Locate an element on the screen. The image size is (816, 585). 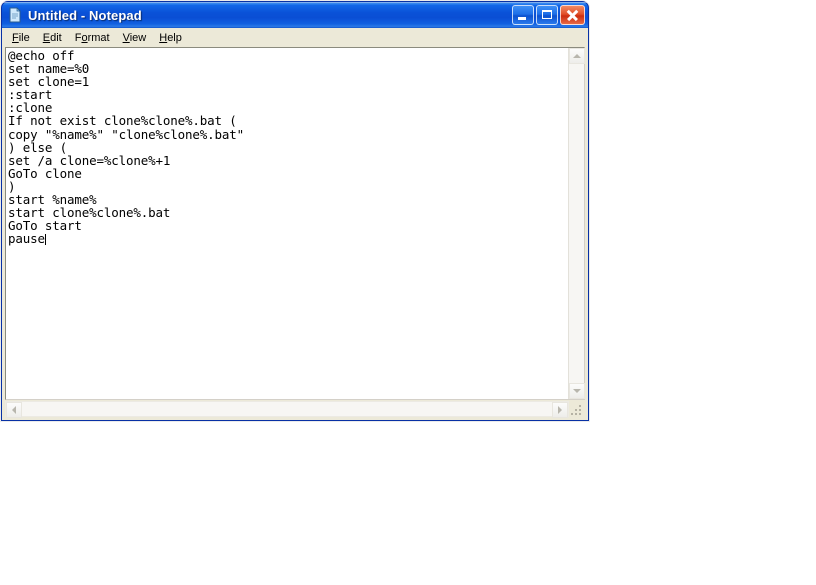
vertical-scrollbar is located at coordinates (576, 223).